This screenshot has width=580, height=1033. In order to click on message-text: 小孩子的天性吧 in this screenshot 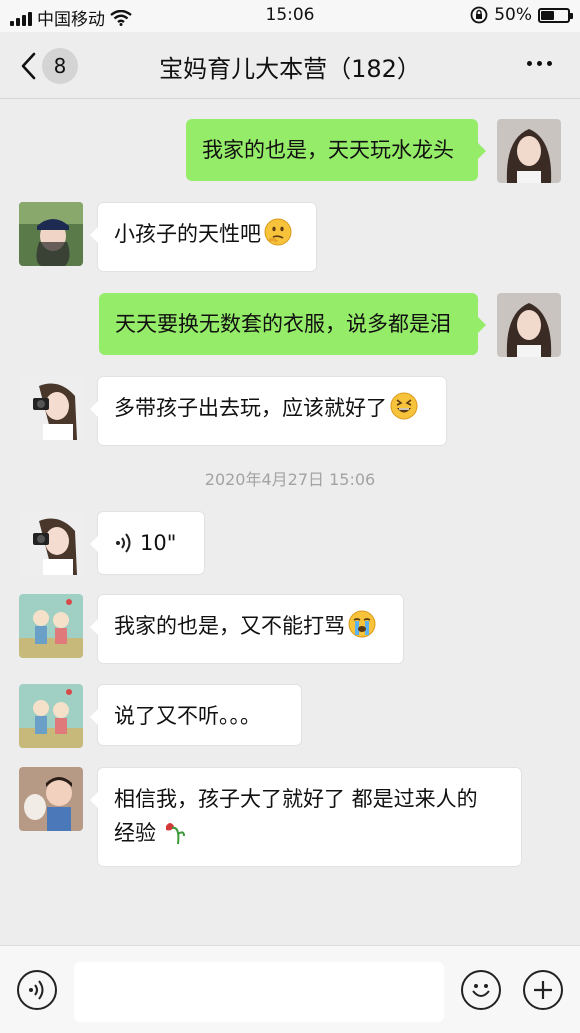, I will do `click(187, 234)`.